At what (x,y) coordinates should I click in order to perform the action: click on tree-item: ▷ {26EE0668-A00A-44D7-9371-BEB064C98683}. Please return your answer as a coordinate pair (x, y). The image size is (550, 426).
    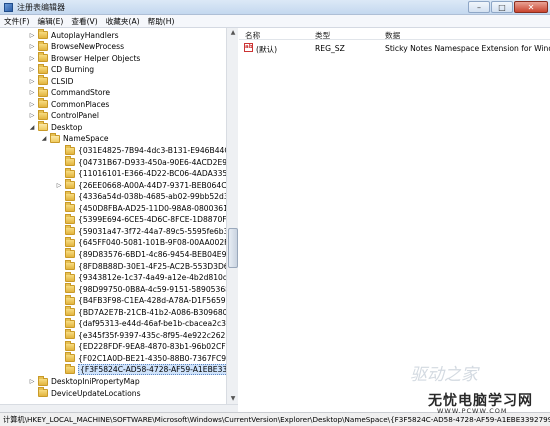
    Looking at the image, I should click on (146, 185).